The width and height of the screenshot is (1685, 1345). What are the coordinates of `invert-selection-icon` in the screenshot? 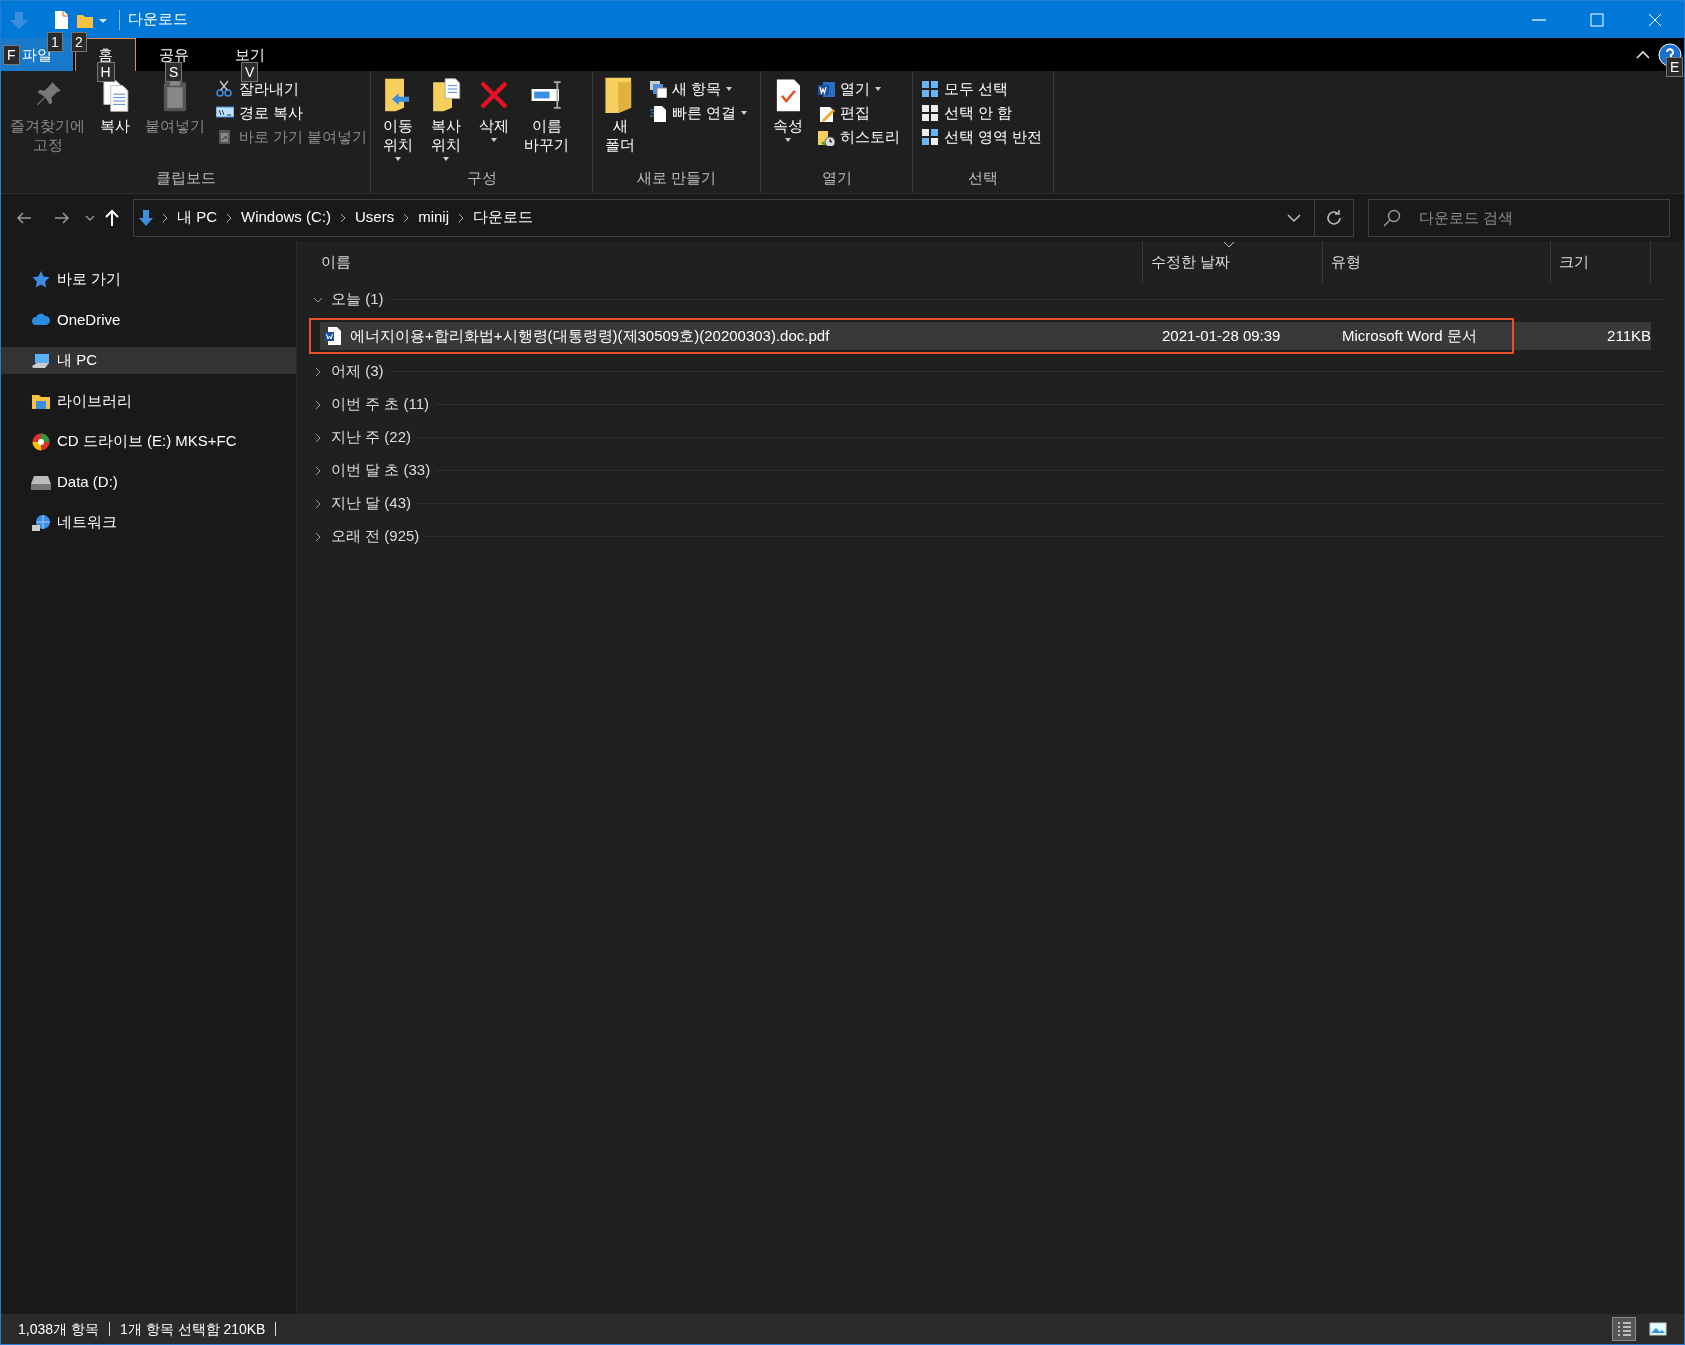 It's located at (930, 137).